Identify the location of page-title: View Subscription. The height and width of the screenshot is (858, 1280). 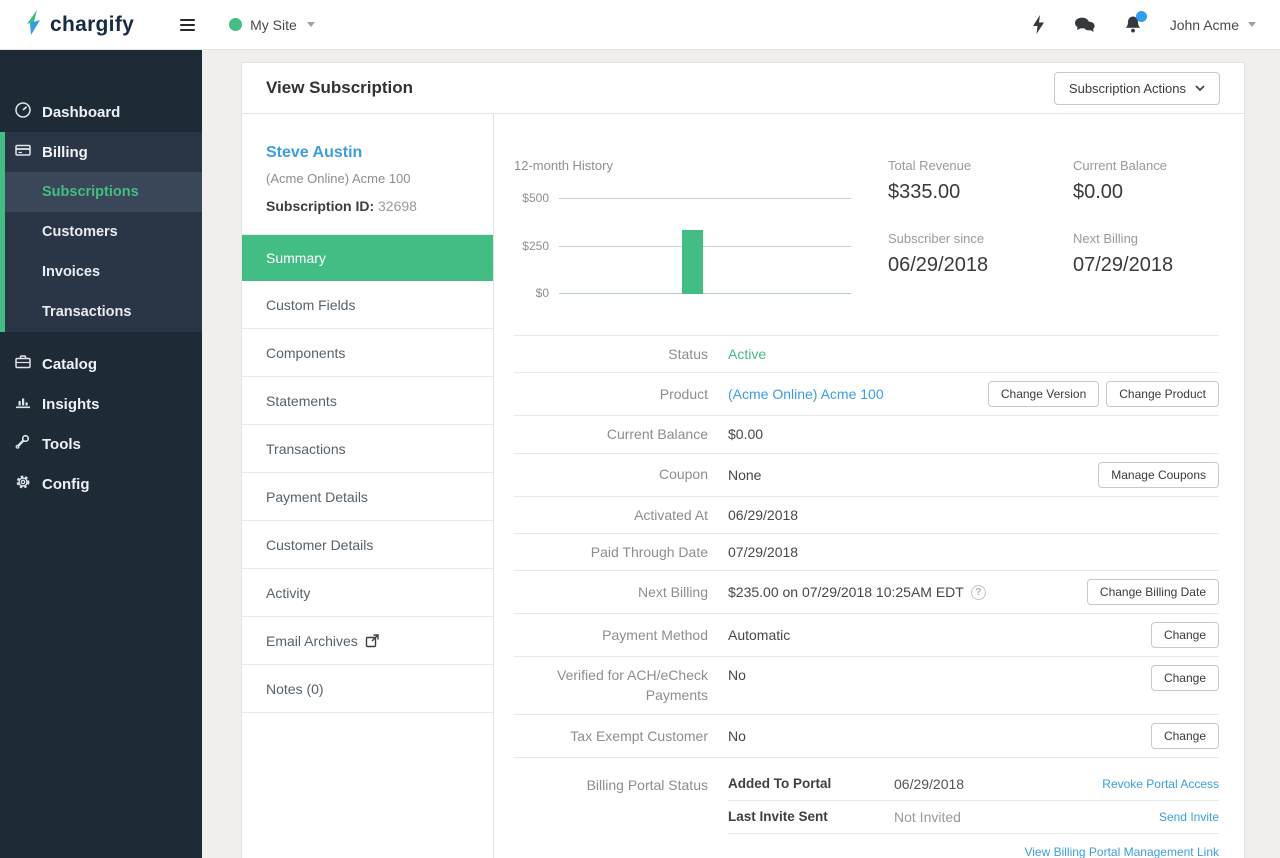
(340, 87).